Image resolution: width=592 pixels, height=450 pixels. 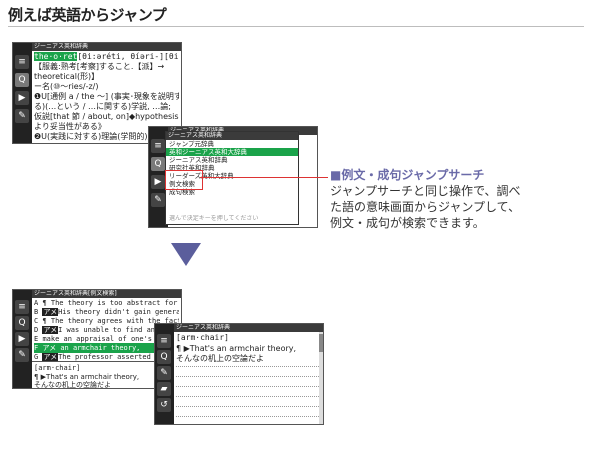 I want to click on callout-heading: ■例文・成句ジャンプサーチ, so click(x=407, y=175).